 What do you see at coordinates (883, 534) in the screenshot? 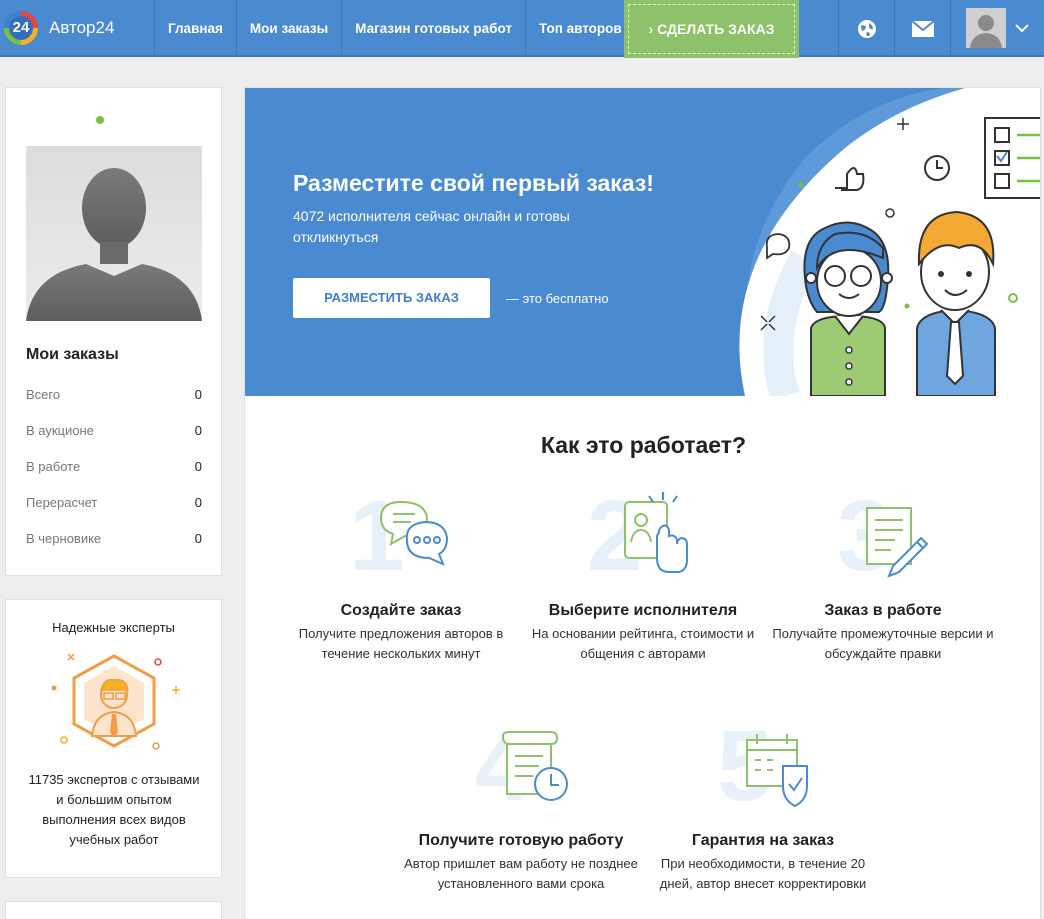
I see `document-pen-icon: 3` at bounding box center [883, 534].